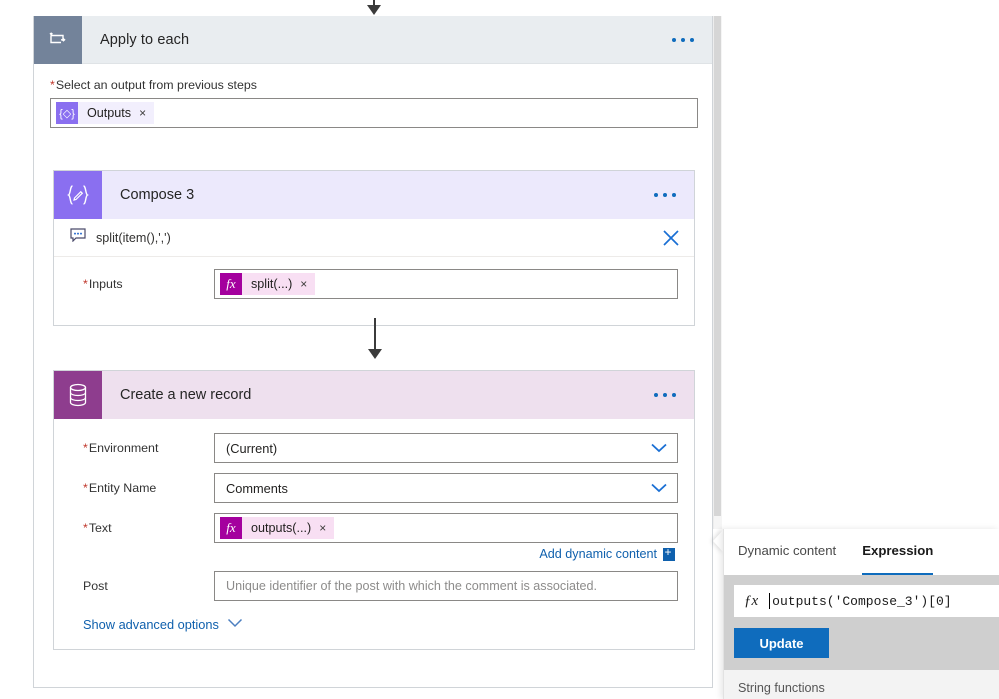  What do you see at coordinates (257, 488) in the screenshot?
I see `entity-name-value: Comments` at bounding box center [257, 488].